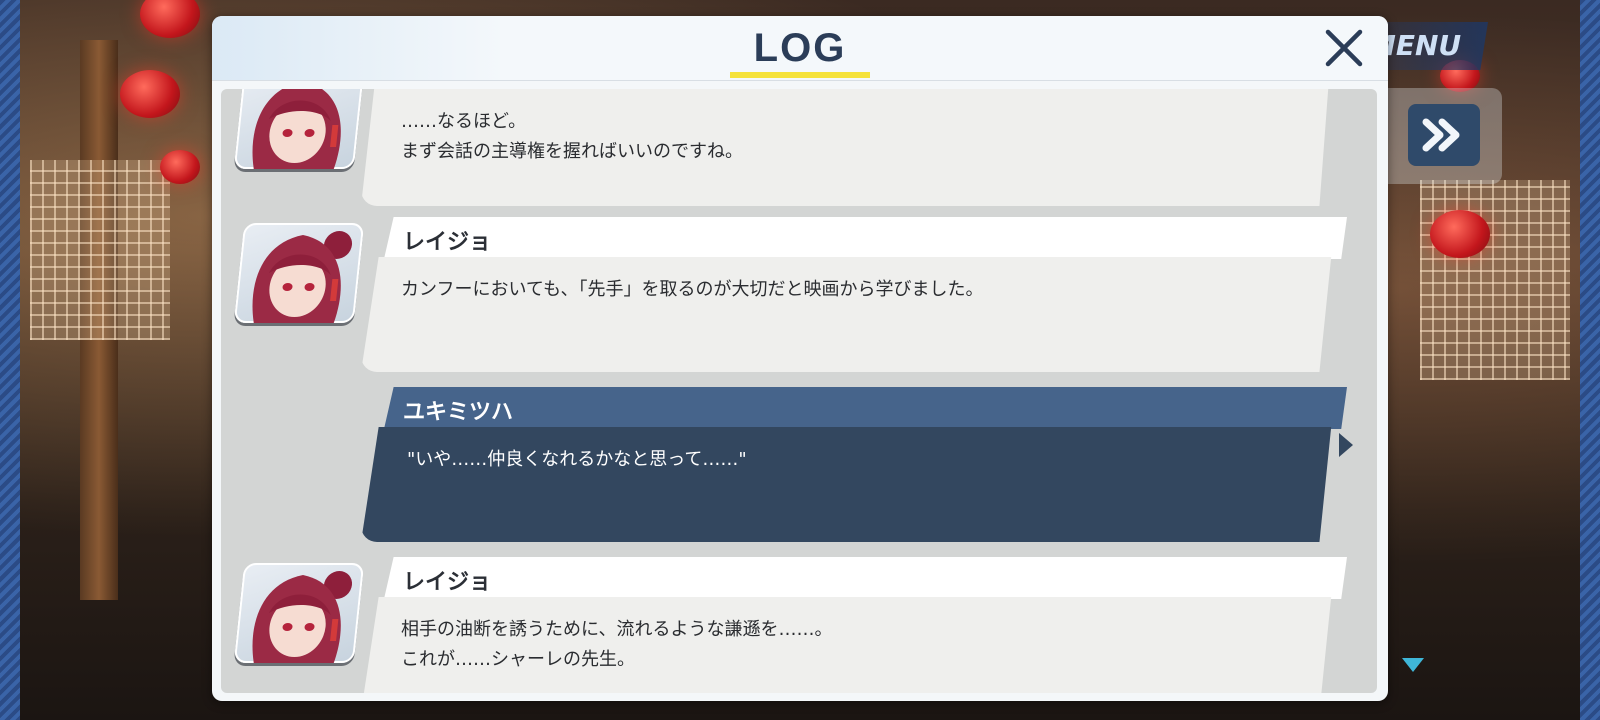  I want to click on log-title: LOG, so click(800, 48).